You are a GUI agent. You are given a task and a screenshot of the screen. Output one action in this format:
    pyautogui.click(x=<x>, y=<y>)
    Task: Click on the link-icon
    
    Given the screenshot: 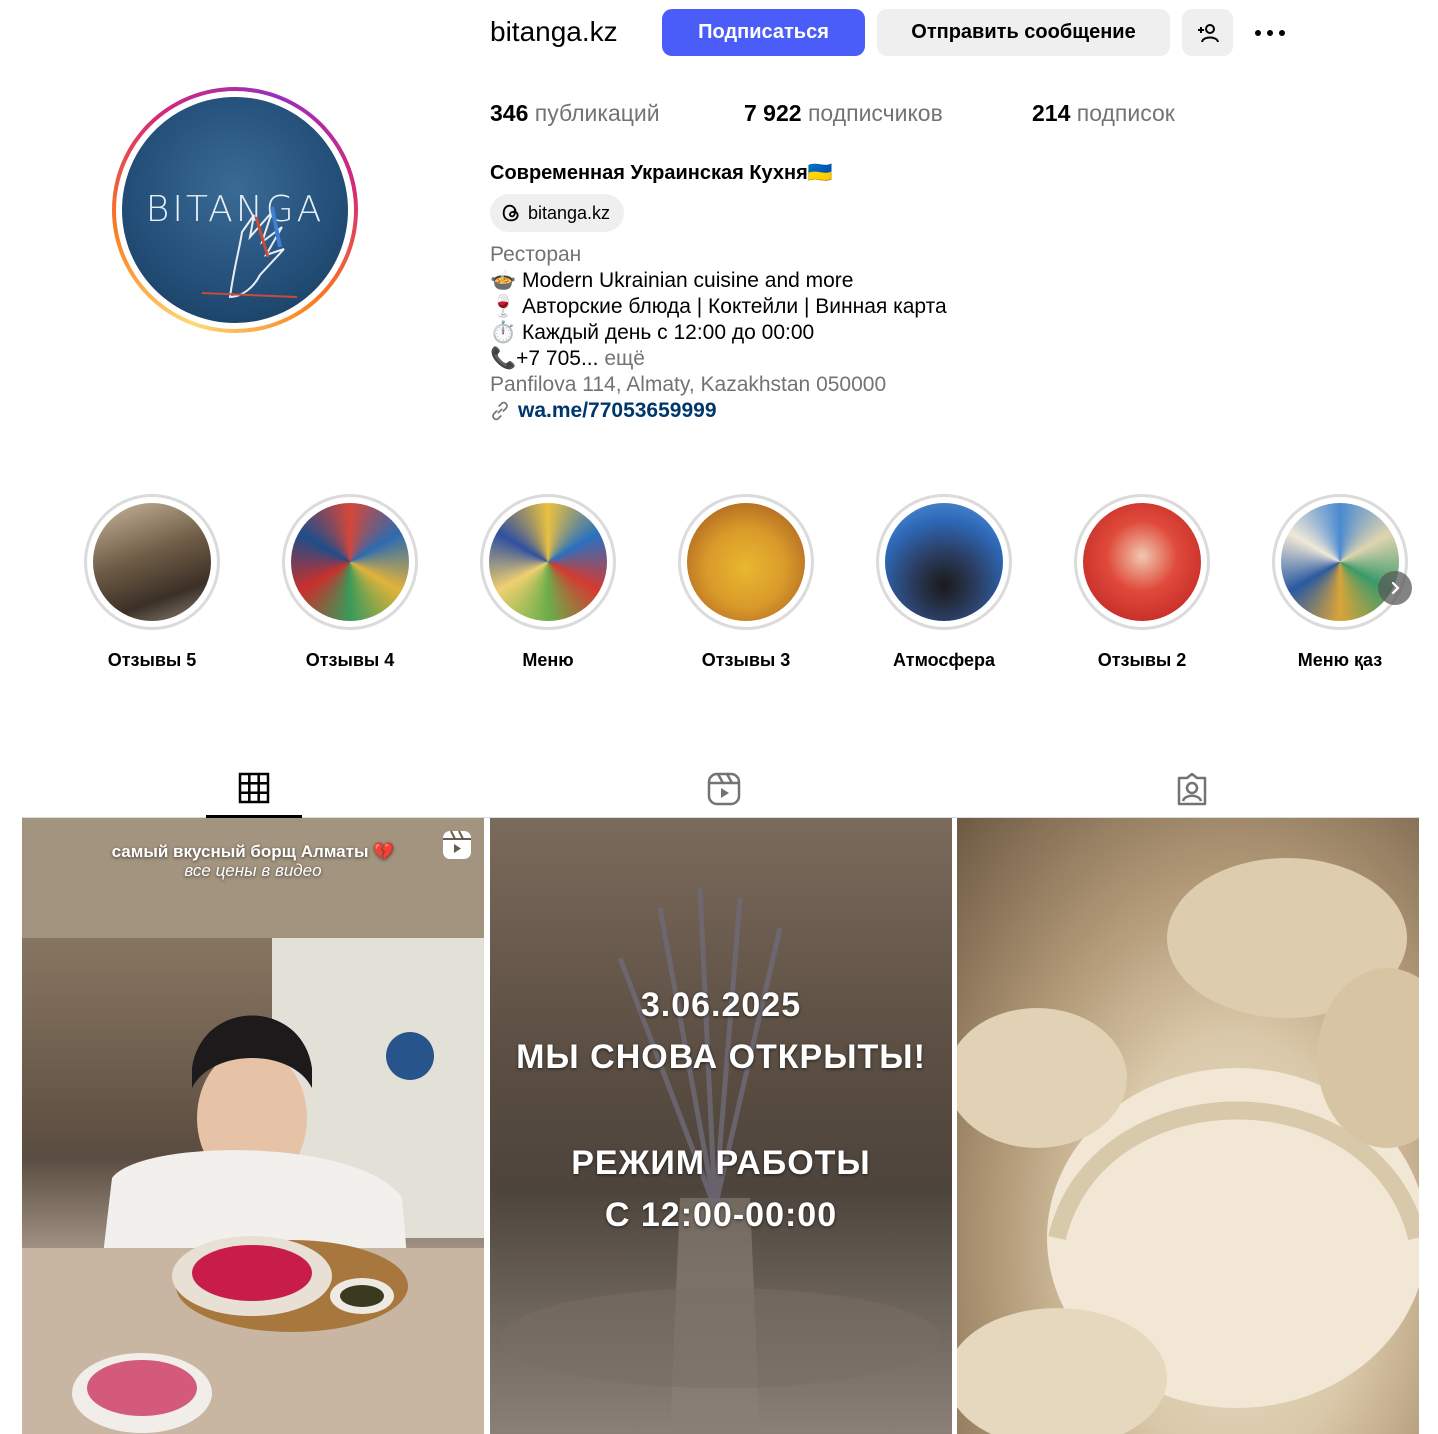 What is the action you would take?
    pyautogui.click(x=500, y=411)
    